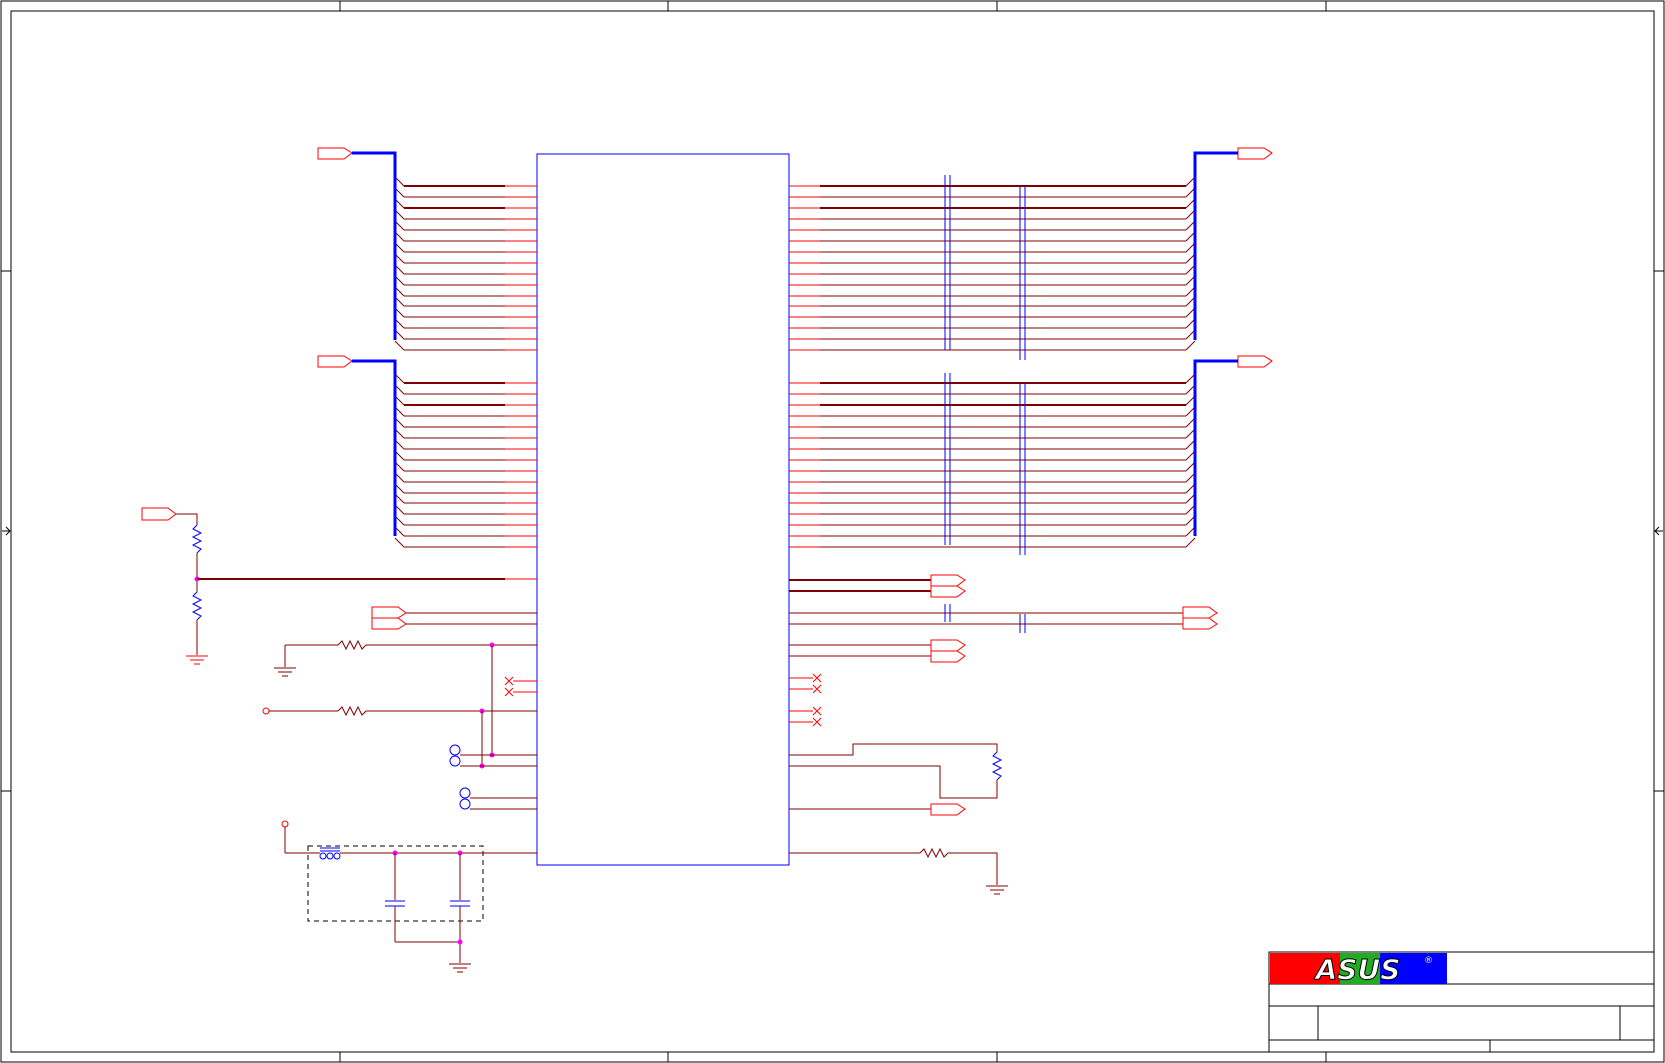  I want to click on asus-logo-registered: ®, so click(1428, 961).